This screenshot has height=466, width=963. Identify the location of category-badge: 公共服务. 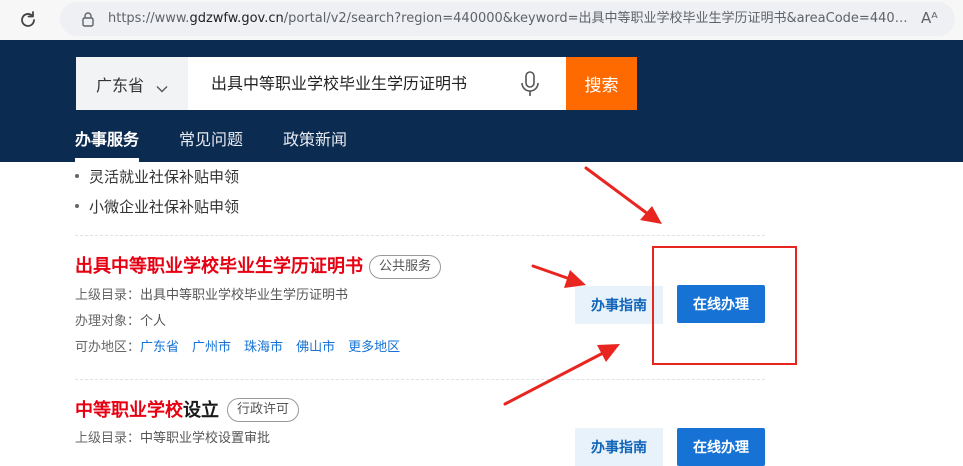
(405, 267).